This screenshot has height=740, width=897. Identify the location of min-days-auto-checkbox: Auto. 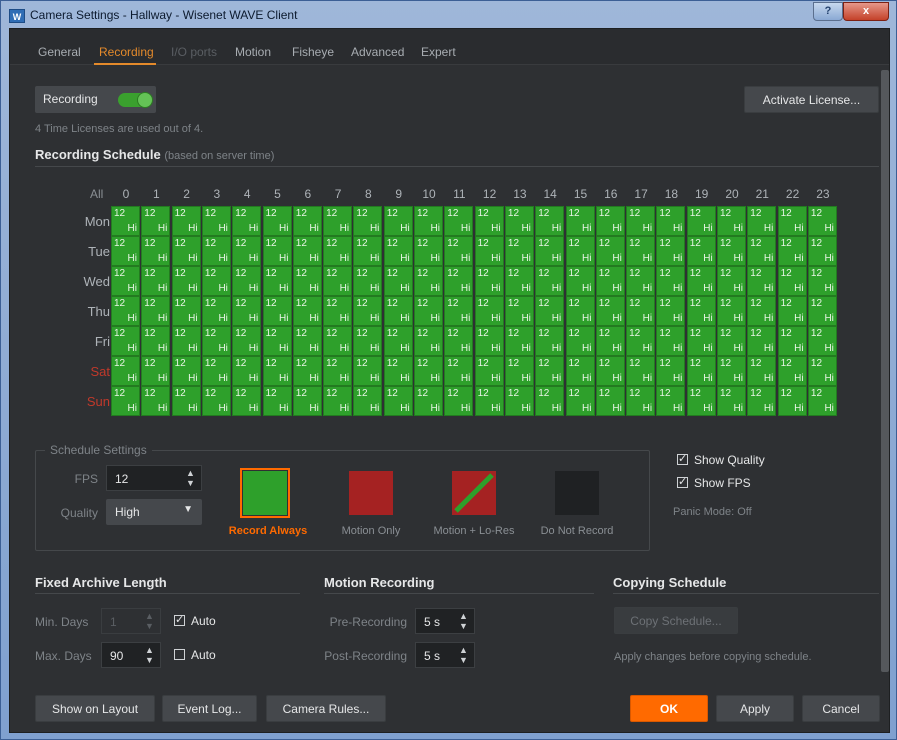
(195, 620).